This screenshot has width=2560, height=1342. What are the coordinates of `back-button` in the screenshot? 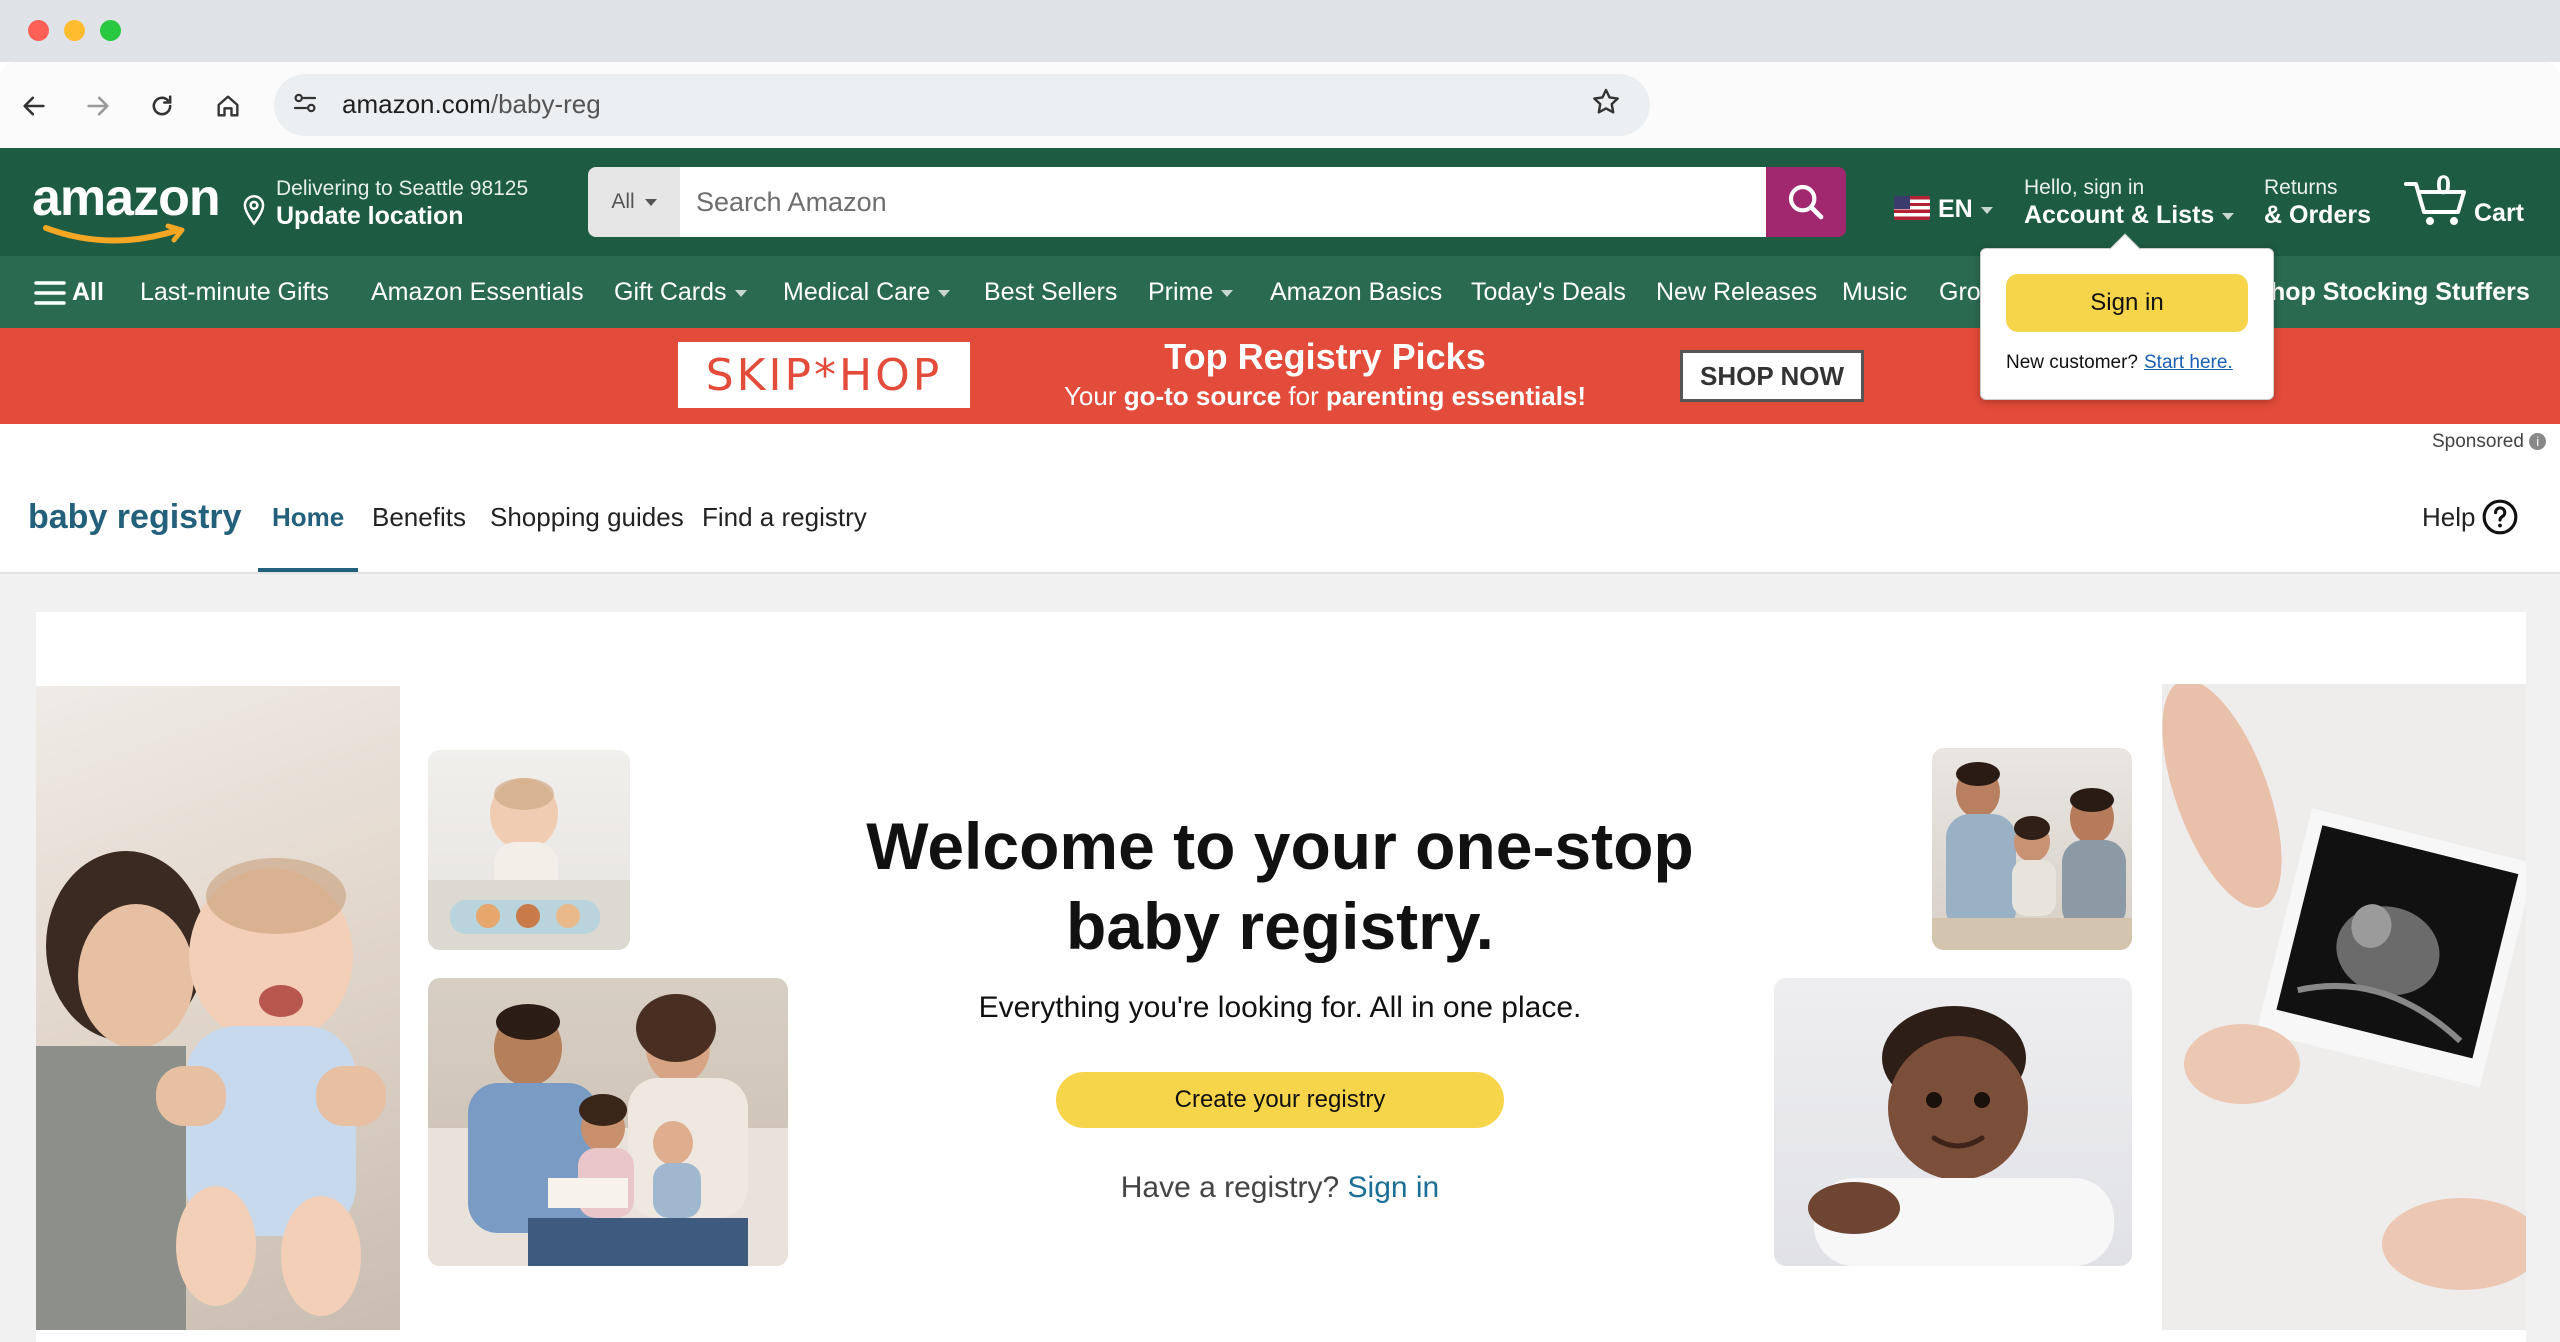 It's located at (34, 106).